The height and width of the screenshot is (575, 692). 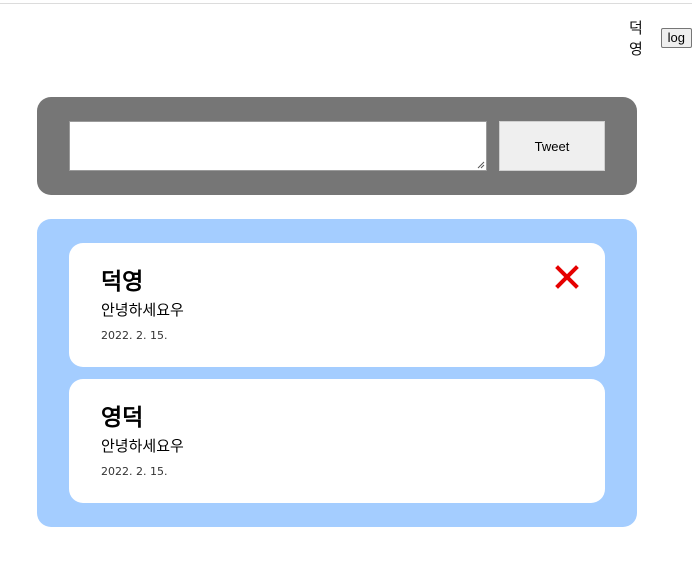 What do you see at coordinates (552, 146) in the screenshot?
I see `tweet-button: Tweet` at bounding box center [552, 146].